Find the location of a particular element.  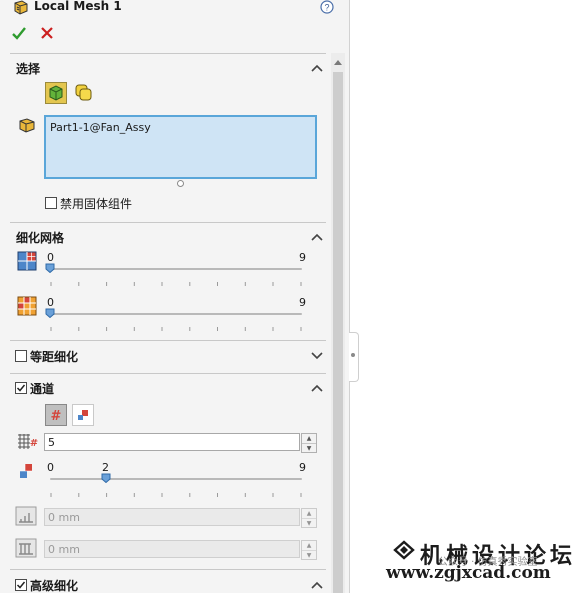

listbox-resize-handle is located at coordinates (180, 183).